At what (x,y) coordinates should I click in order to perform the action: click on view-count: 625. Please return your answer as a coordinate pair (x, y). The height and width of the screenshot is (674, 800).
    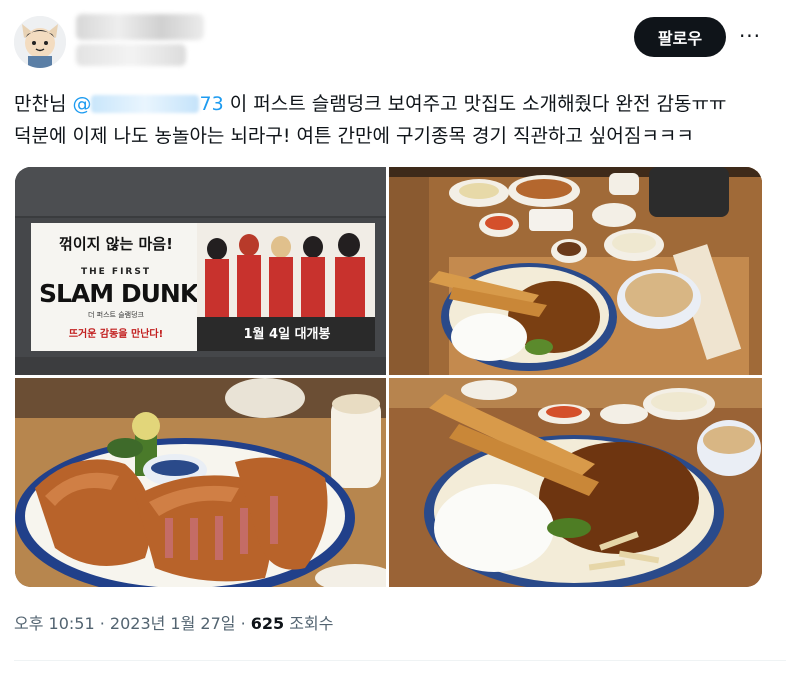
    Looking at the image, I should click on (267, 623).